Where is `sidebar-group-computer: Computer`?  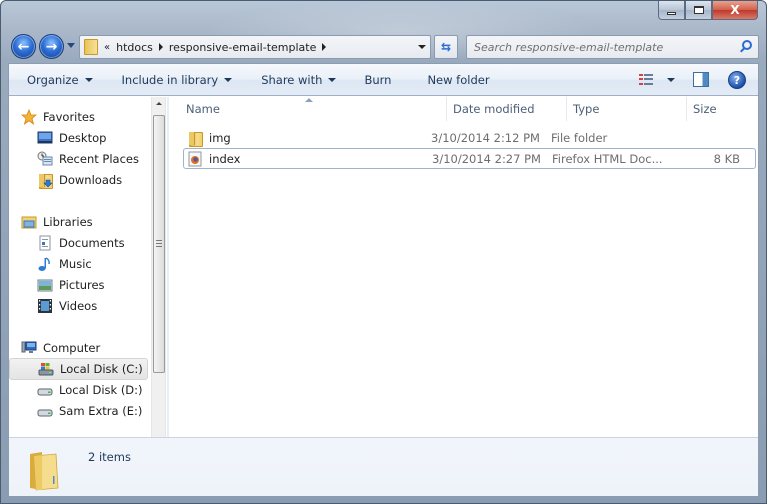
sidebar-group-computer: Computer is located at coordinates (60, 348).